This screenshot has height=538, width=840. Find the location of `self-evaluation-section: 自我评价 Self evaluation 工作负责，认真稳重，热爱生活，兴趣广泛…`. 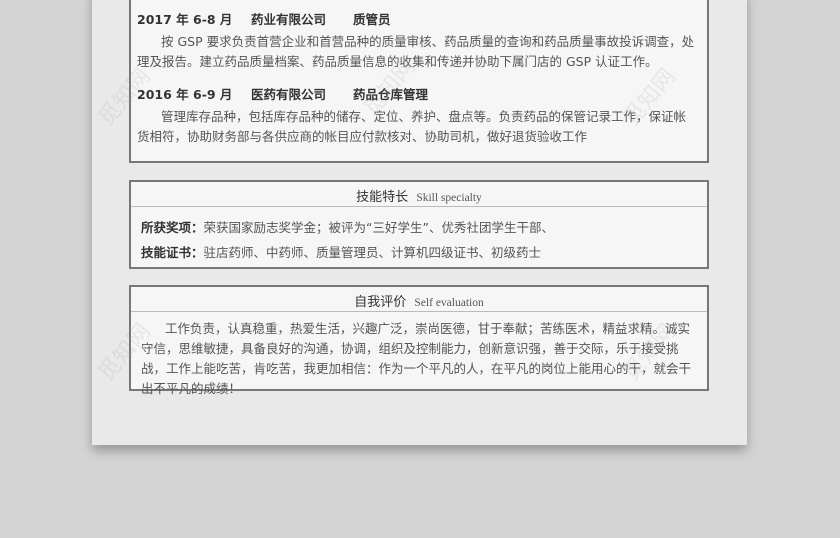

self-evaluation-section: 自我评价 Self evaluation 工作负责，认真稳重，热爱生活，兴趣广泛… is located at coordinates (419, 340).